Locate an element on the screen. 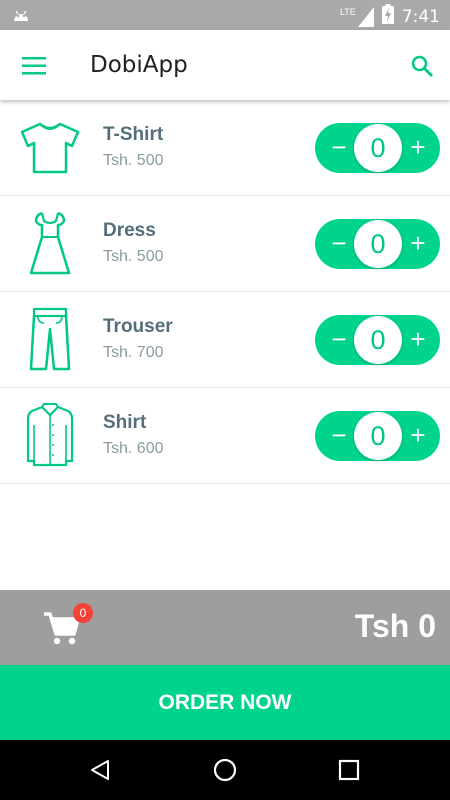 This screenshot has height=800, width=450. list-item: Shirt Tsh. 600 − 0 + is located at coordinates (225, 436).